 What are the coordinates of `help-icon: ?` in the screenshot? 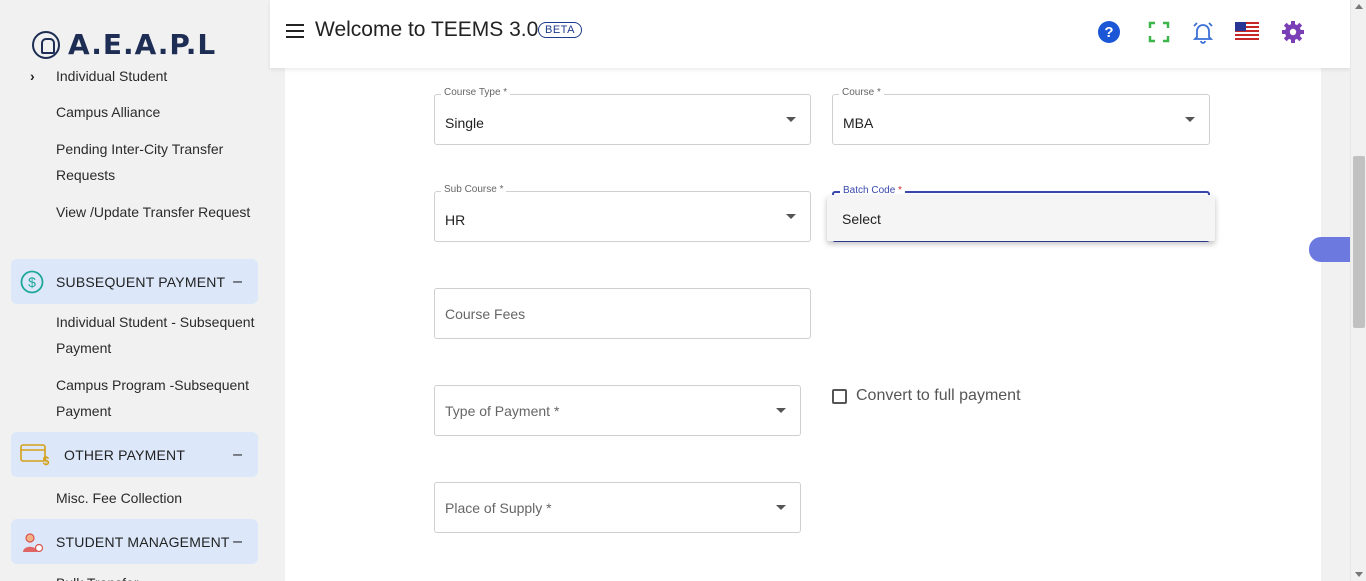 It's located at (1109, 32).